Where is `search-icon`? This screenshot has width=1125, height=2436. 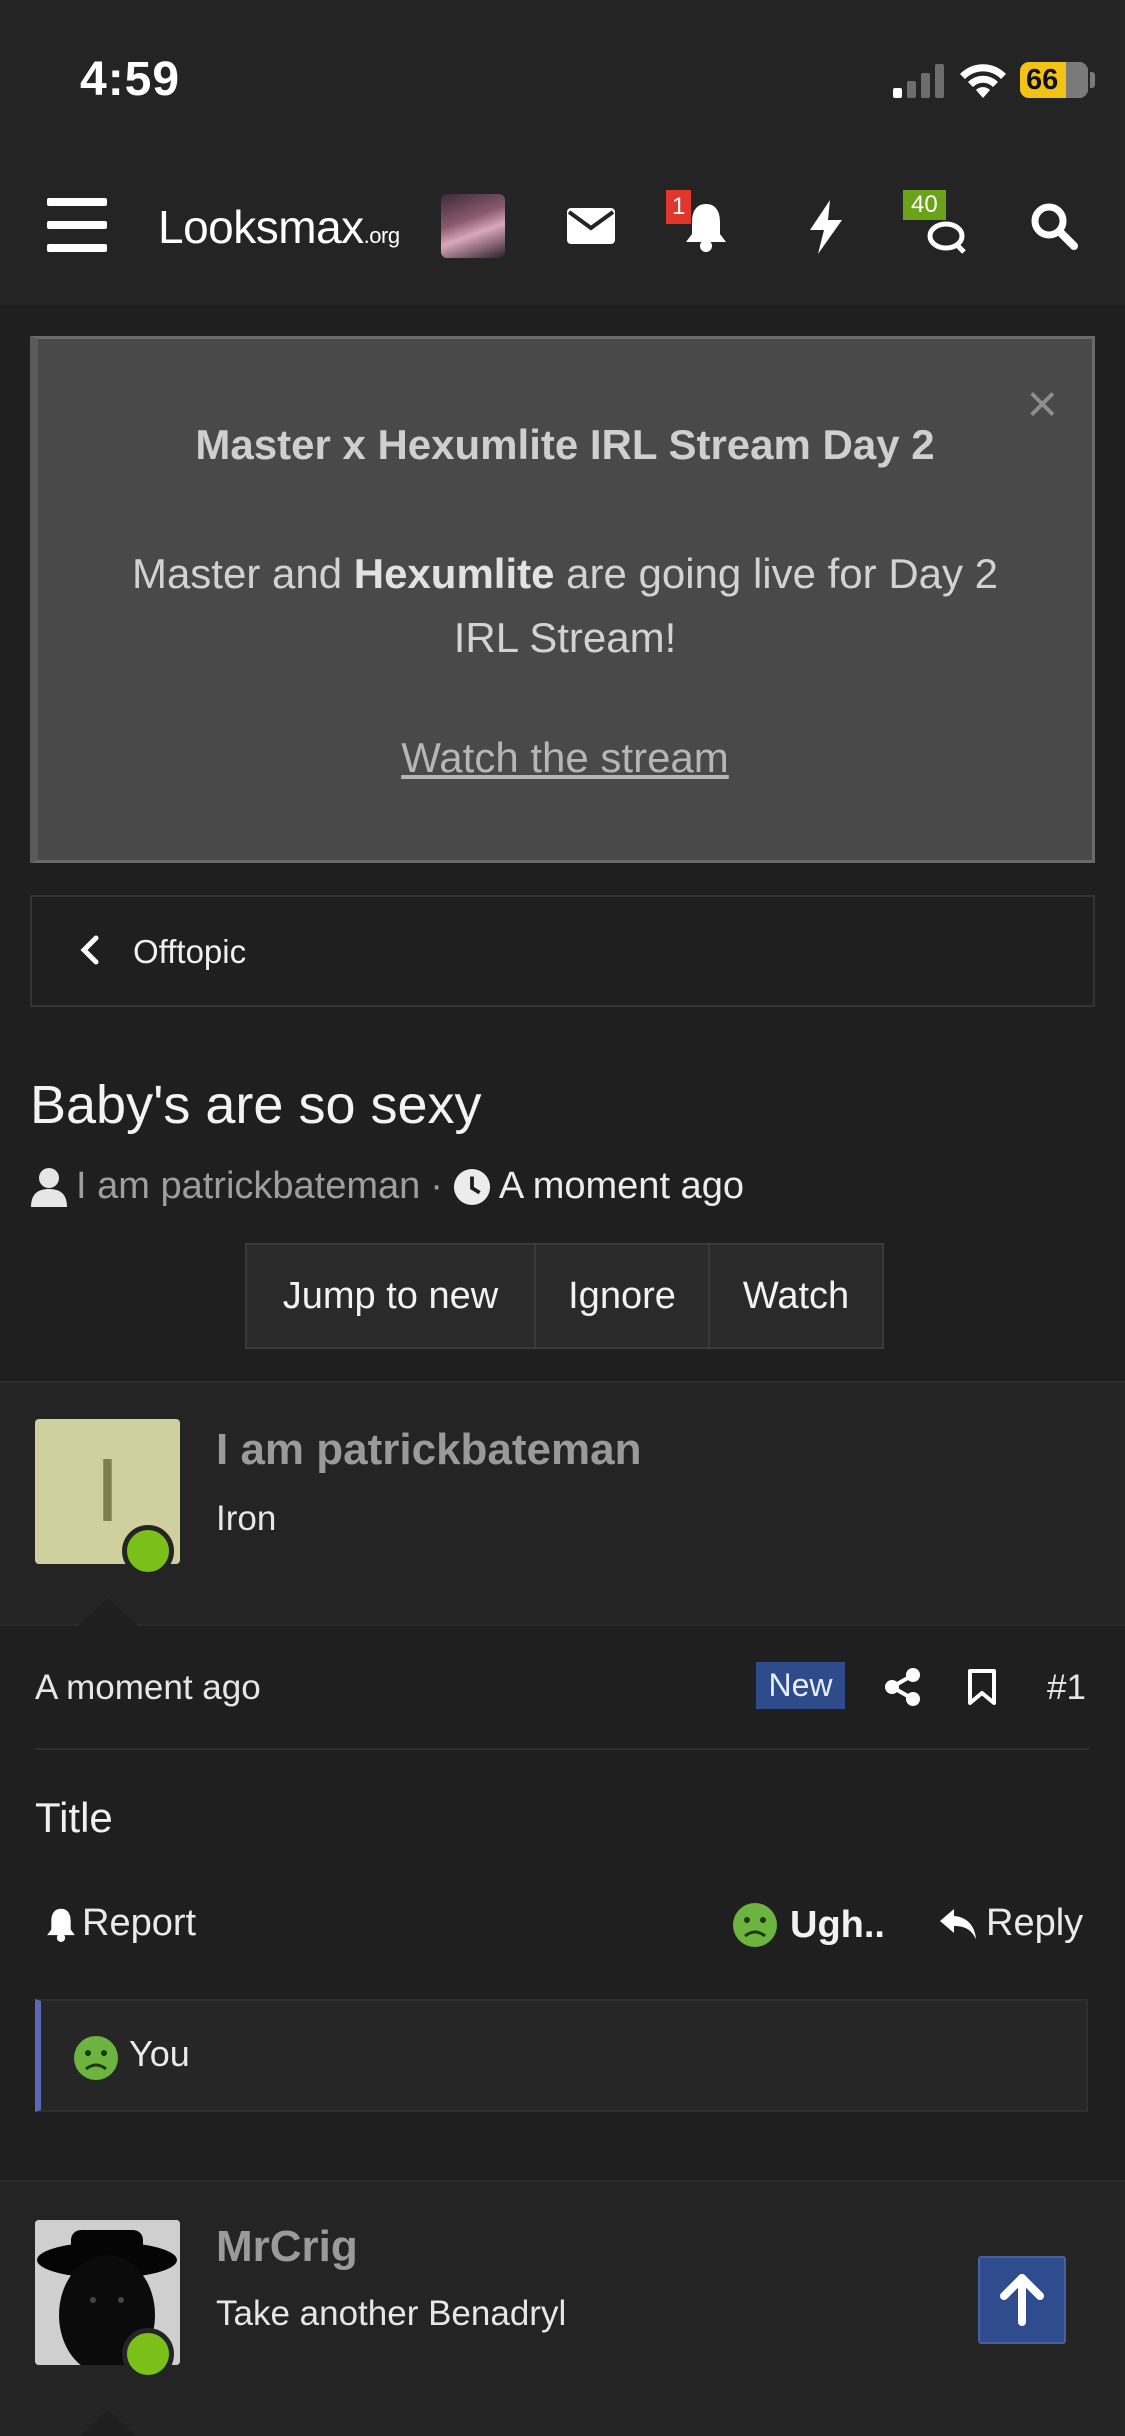
search-icon is located at coordinates (1054, 226).